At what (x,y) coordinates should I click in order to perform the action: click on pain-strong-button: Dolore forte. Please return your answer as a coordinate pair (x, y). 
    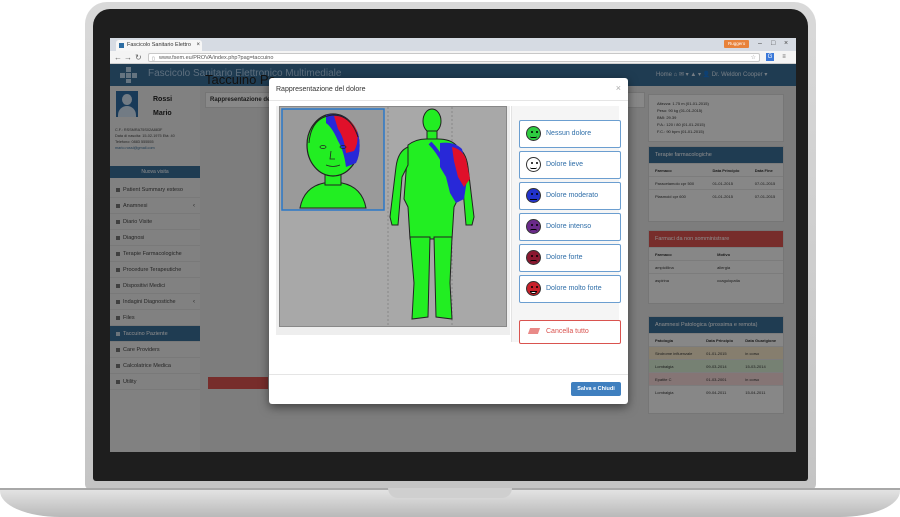
    Looking at the image, I should click on (570, 258).